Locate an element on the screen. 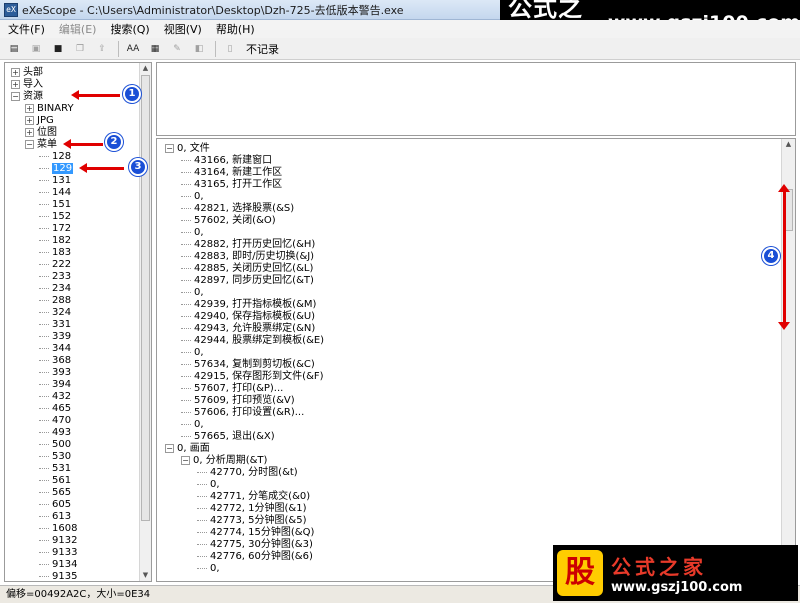 The width and height of the screenshot is (800, 603). tree-leaf: 530 is located at coordinates (55, 457).